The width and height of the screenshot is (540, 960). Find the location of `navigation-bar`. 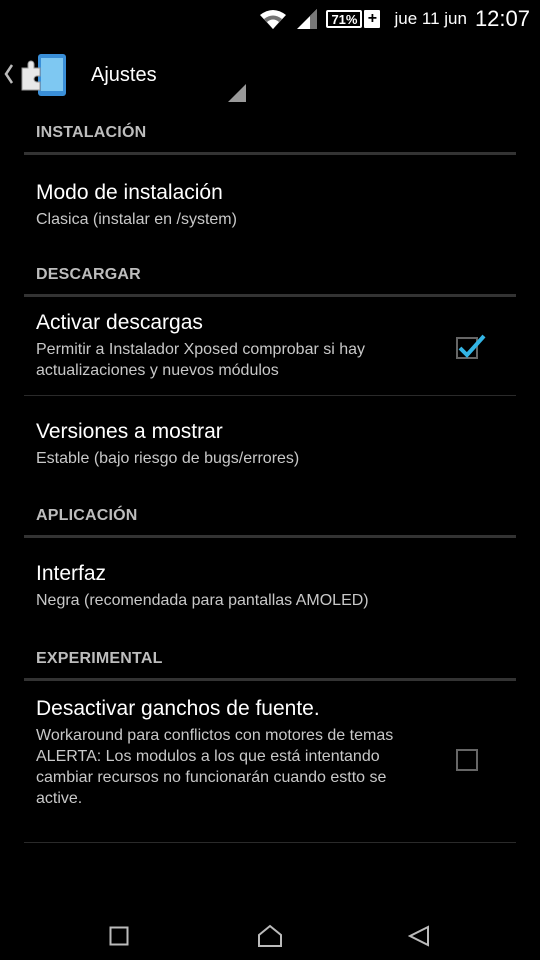

navigation-bar is located at coordinates (270, 930).